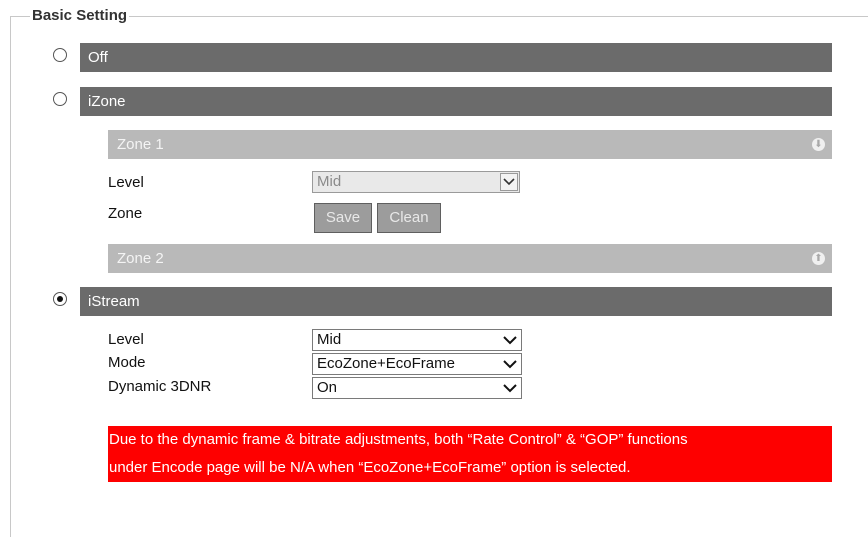 The width and height of the screenshot is (868, 537). Describe the element at coordinates (456, 57) in the screenshot. I see `off-option-bar: Off` at that location.